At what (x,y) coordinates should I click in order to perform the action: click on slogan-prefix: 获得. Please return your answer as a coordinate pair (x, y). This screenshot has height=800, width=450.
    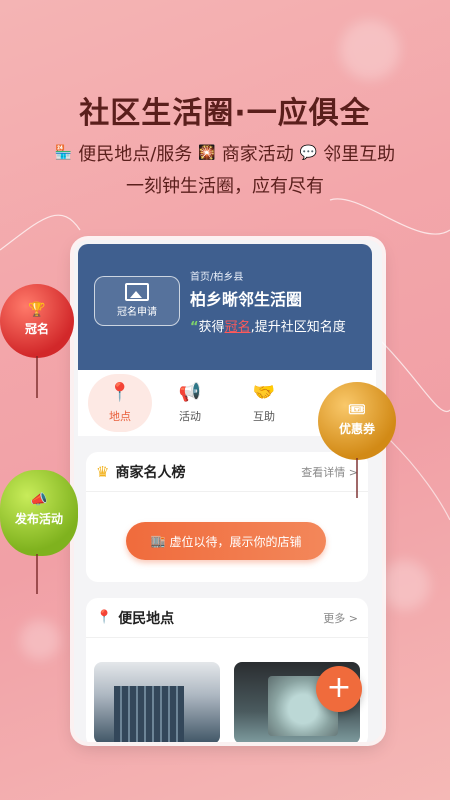
    Looking at the image, I should click on (211, 327).